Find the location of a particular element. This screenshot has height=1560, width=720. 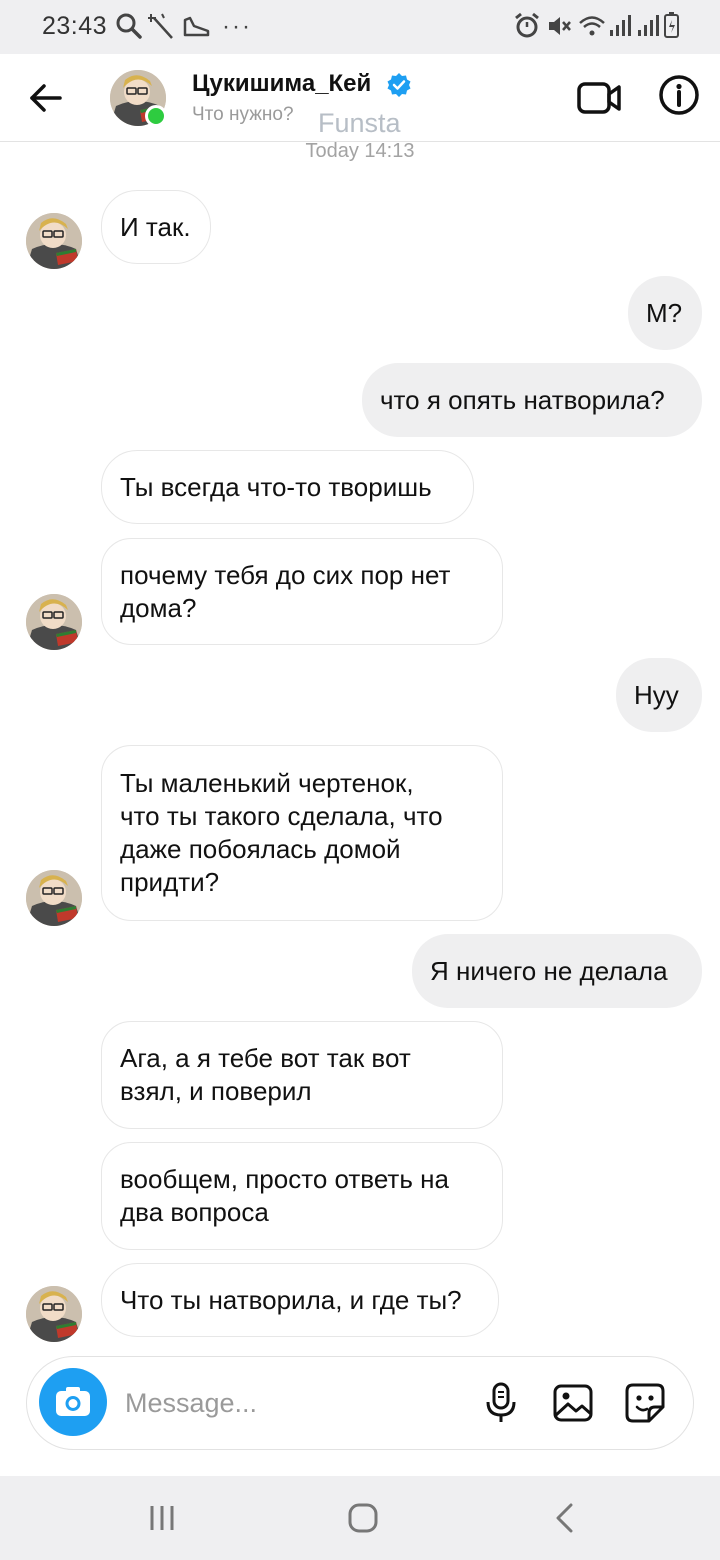

message-text: Что ты натворила, и где ты? is located at coordinates (291, 1299).